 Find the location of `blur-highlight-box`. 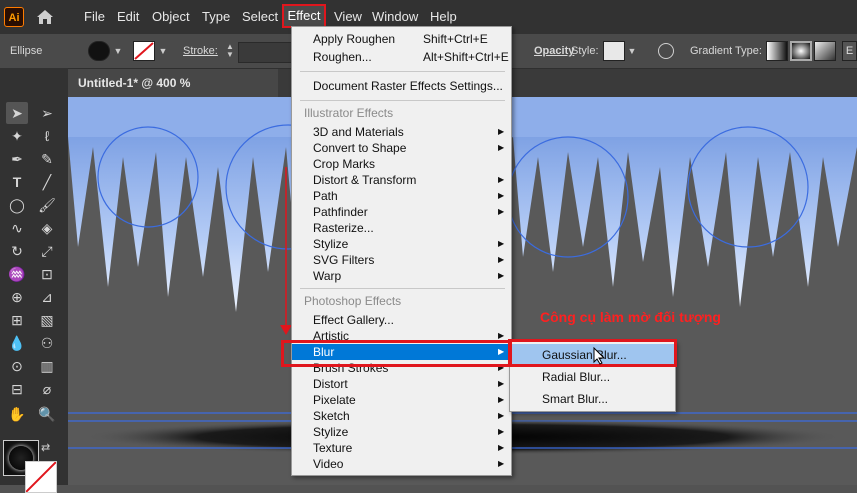

blur-highlight-box is located at coordinates (396, 353).